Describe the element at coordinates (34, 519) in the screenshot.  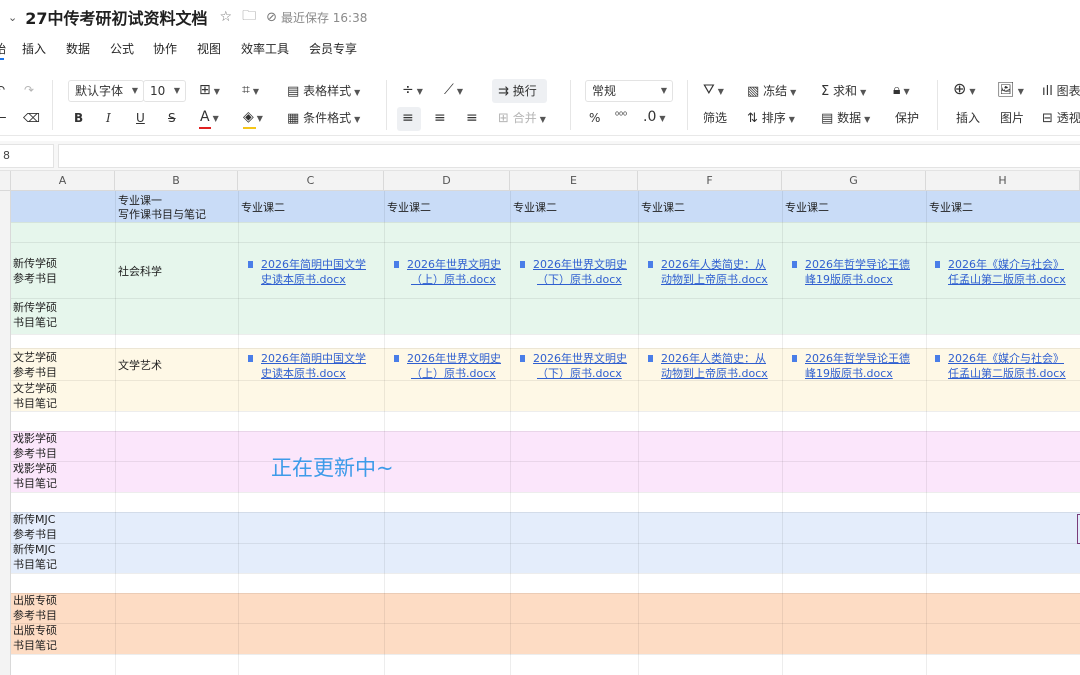
I see `cell-a-mjc-1: 新传MJC` at that location.